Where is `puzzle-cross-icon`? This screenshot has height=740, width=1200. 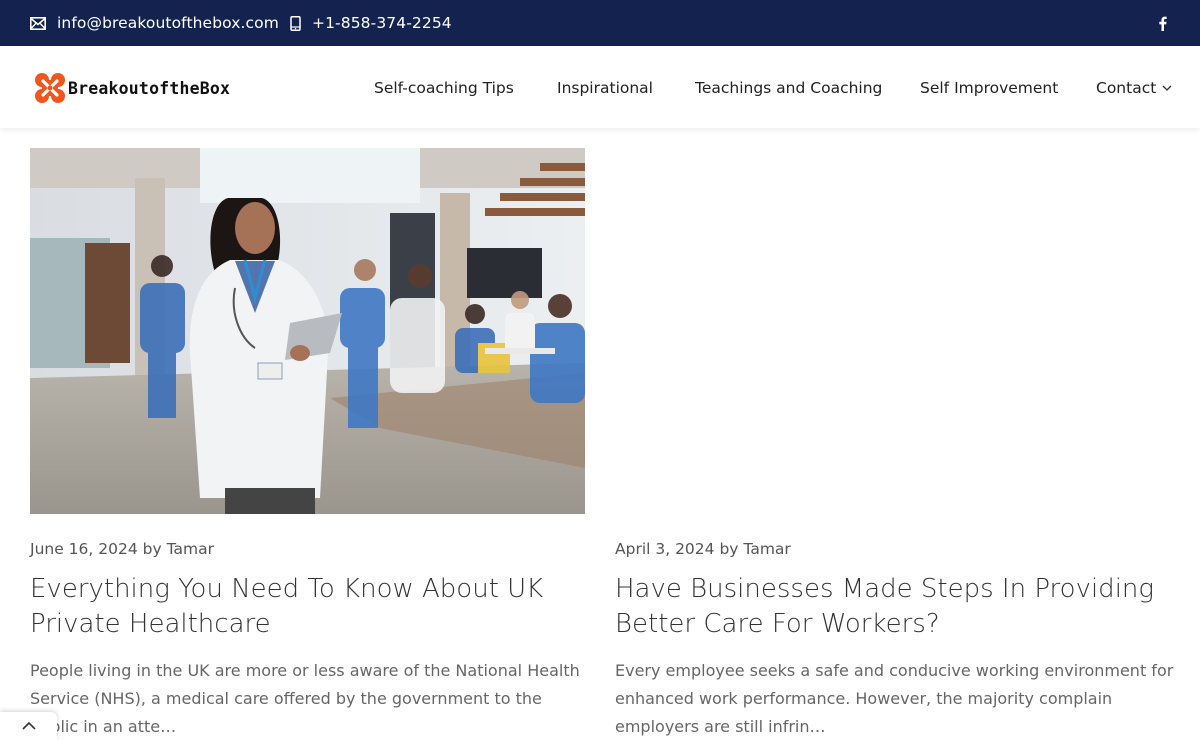
puzzle-cross-icon is located at coordinates (50, 88).